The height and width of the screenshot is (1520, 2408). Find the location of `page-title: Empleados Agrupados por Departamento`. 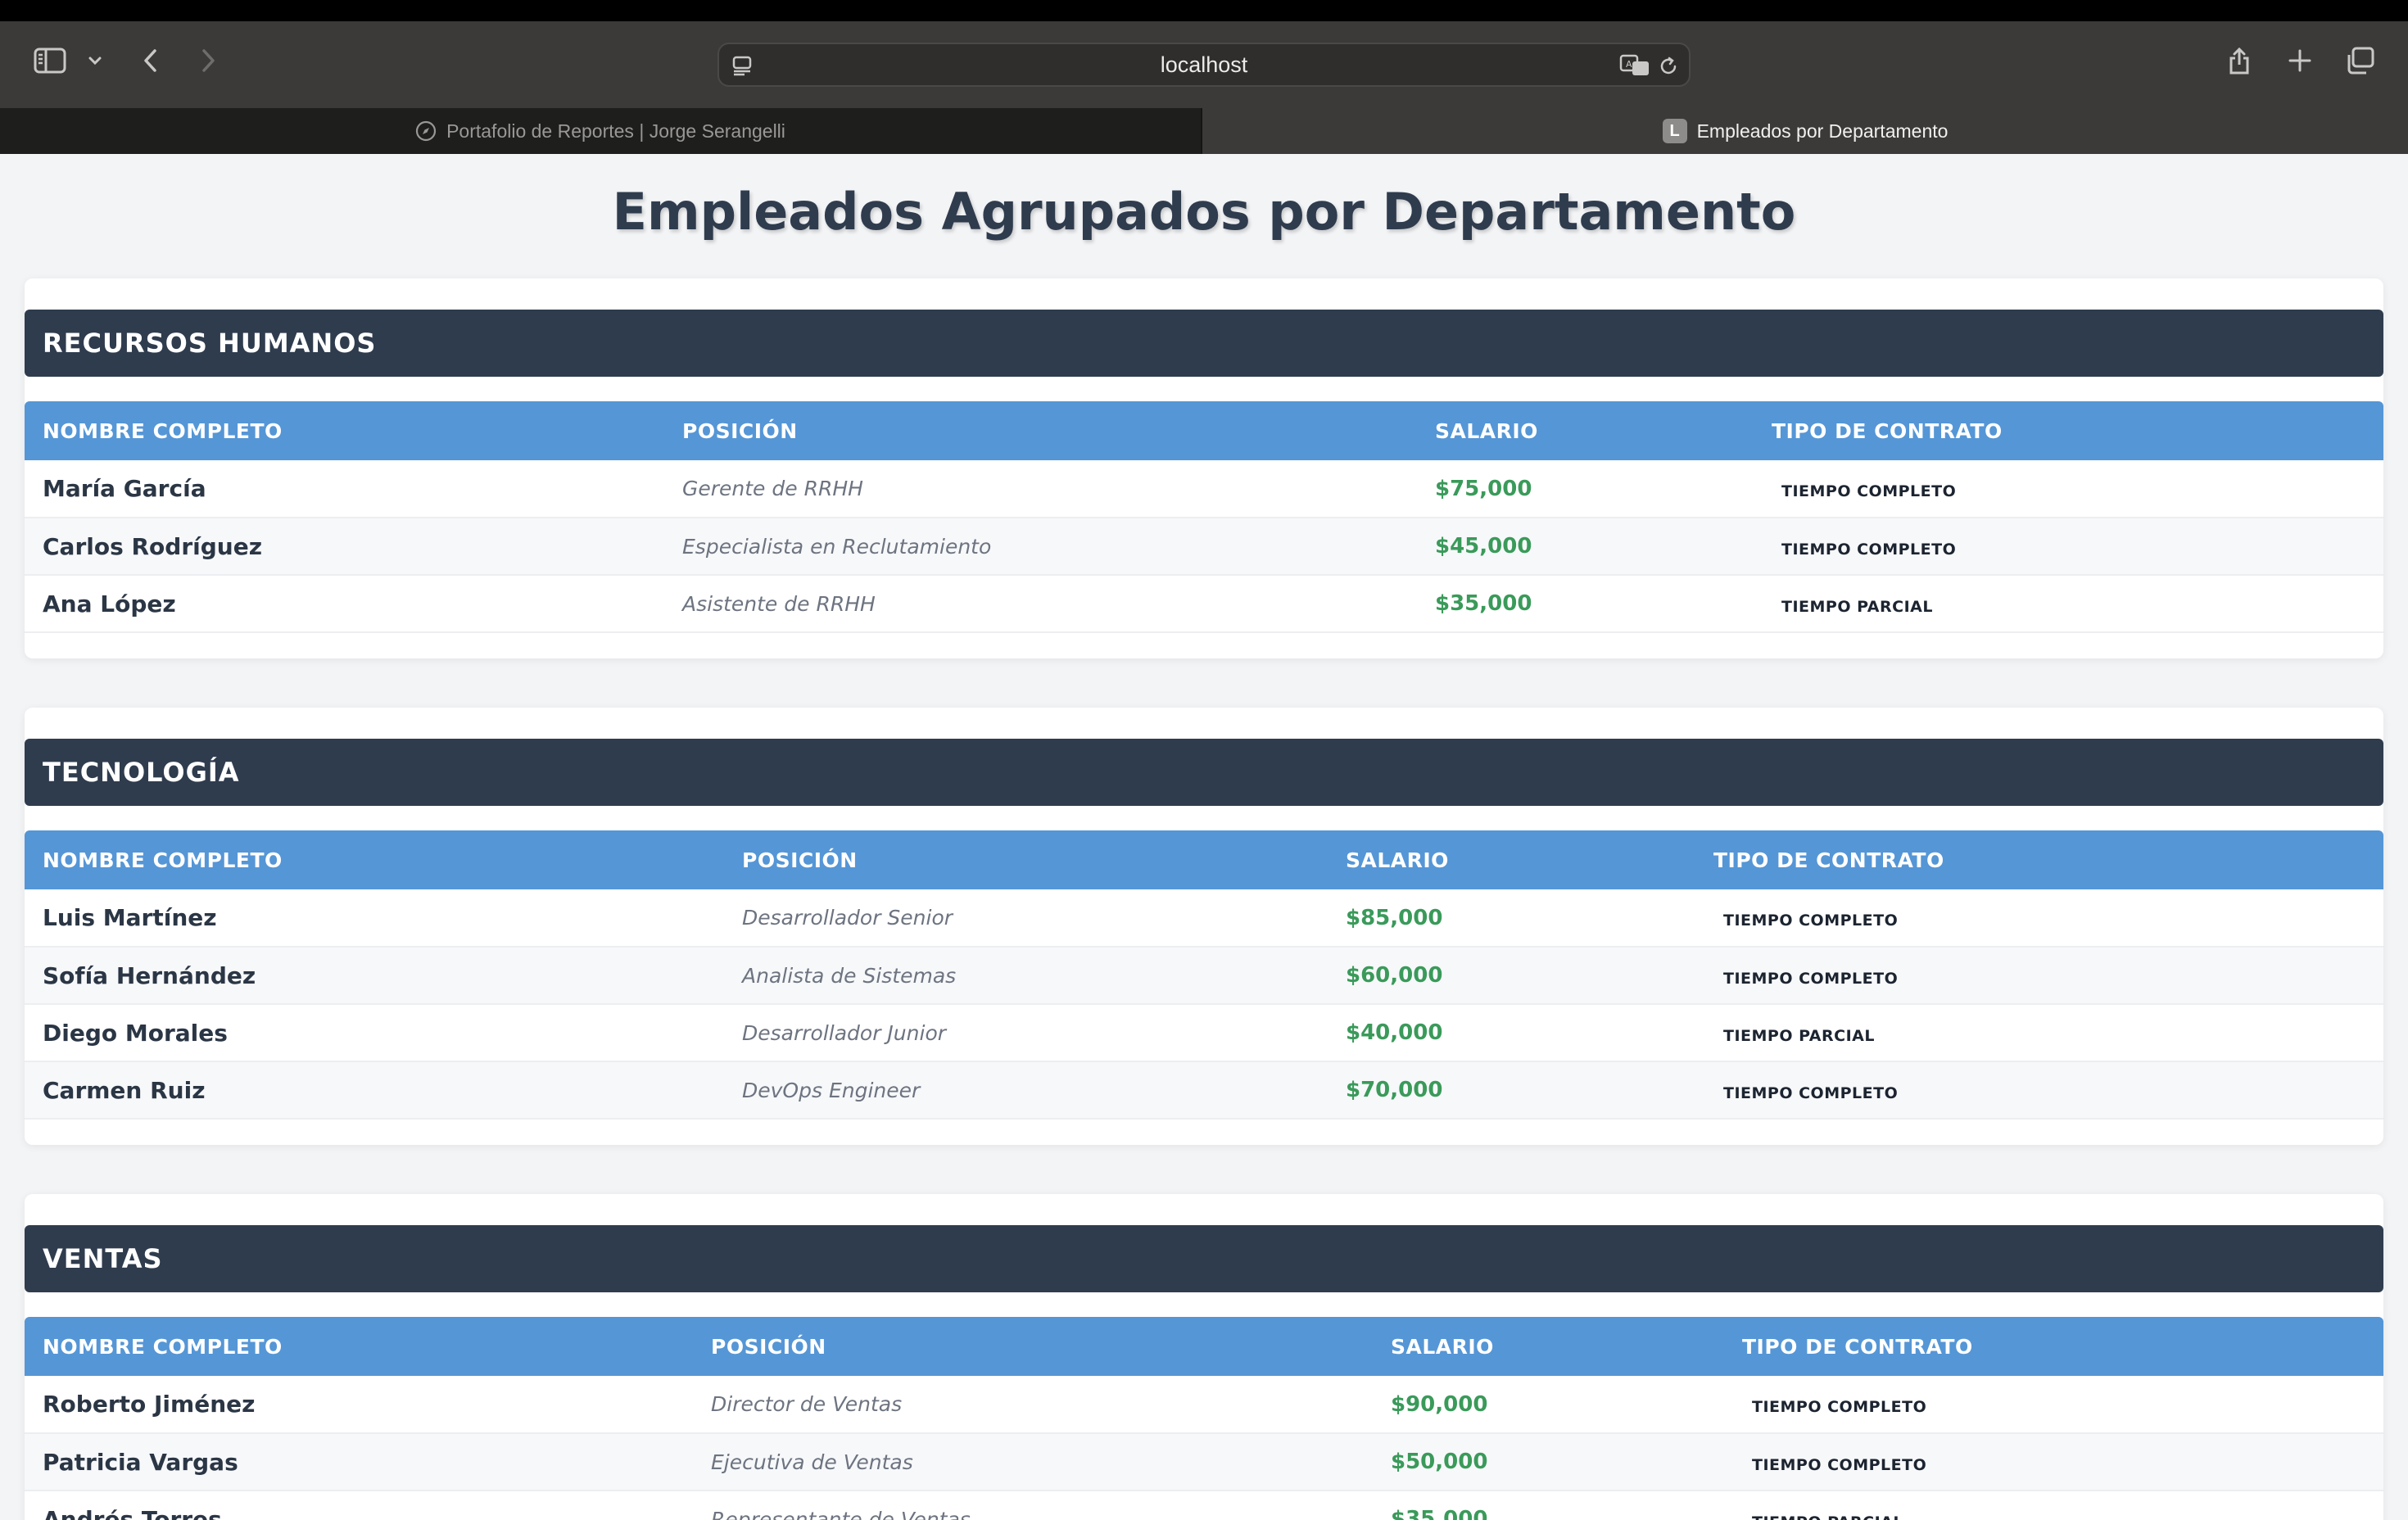

page-title: Empleados Agrupados por Departamento is located at coordinates (1204, 212).